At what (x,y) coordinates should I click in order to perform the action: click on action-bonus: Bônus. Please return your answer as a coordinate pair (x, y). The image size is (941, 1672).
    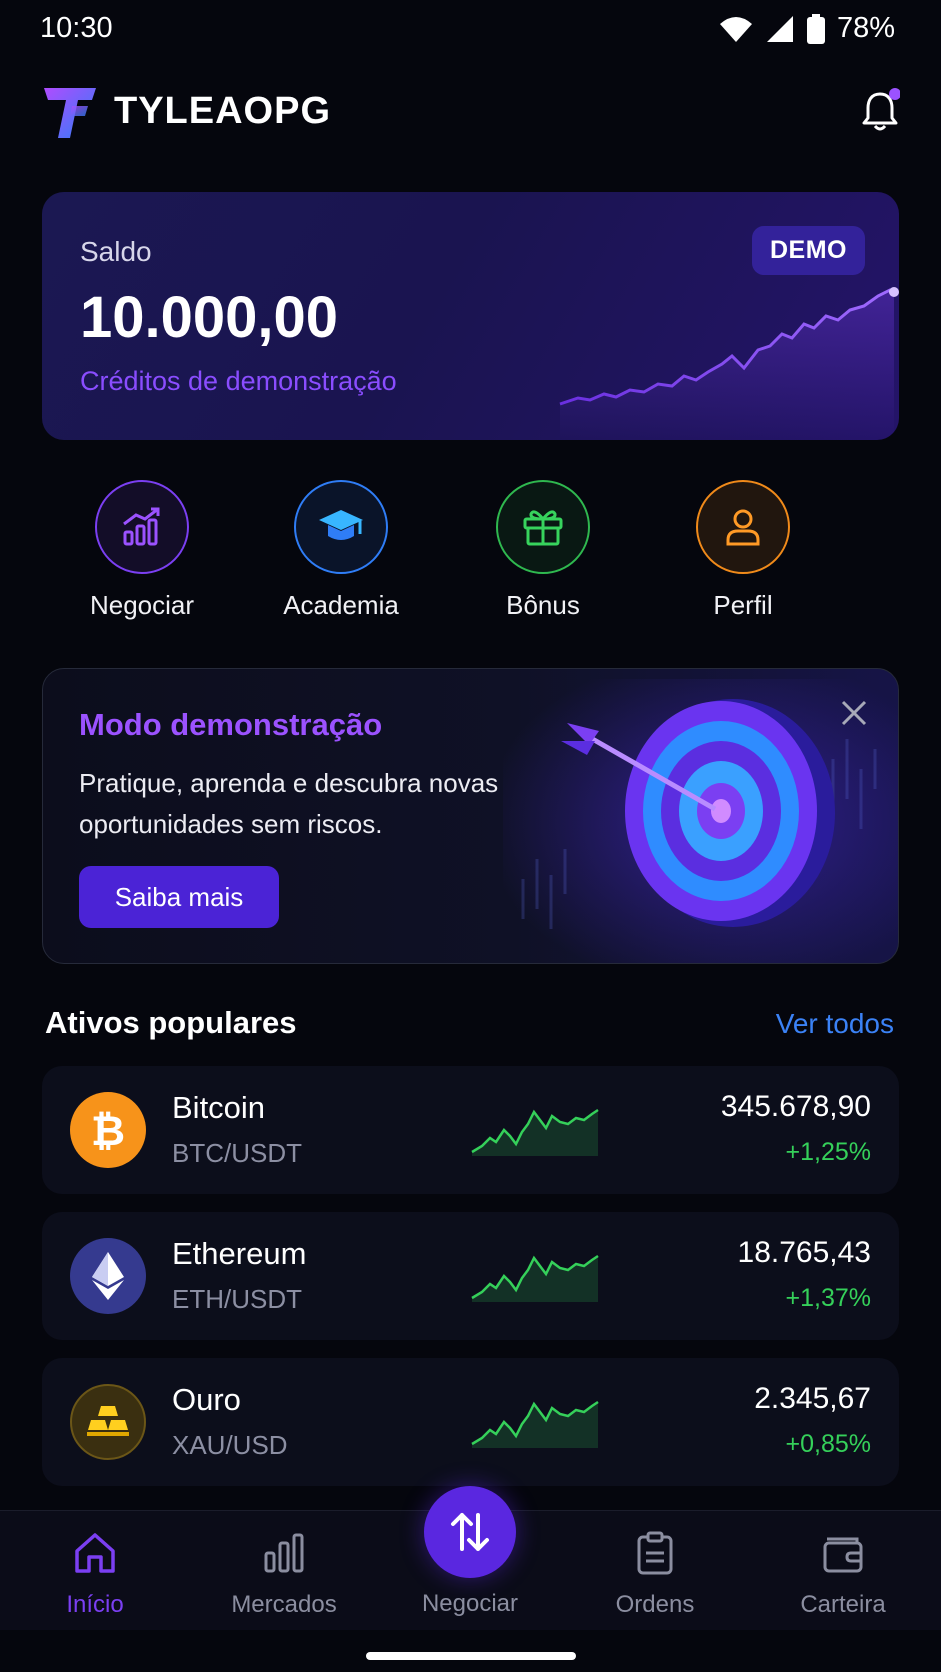
    Looking at the image, I should click on (543, 550).